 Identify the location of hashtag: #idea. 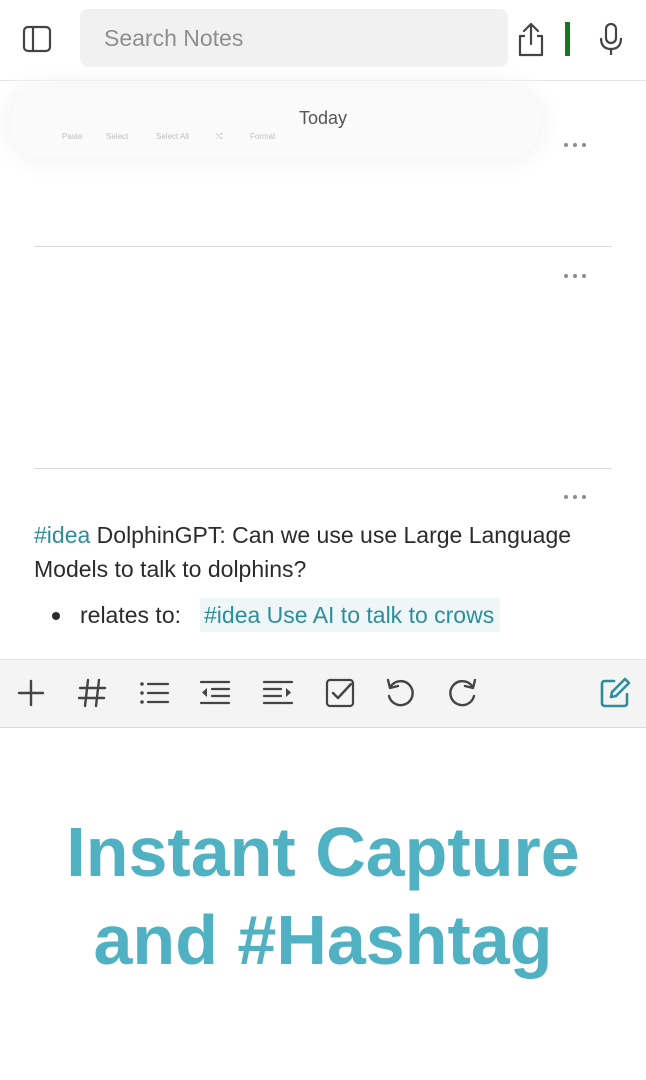
(62, 535).